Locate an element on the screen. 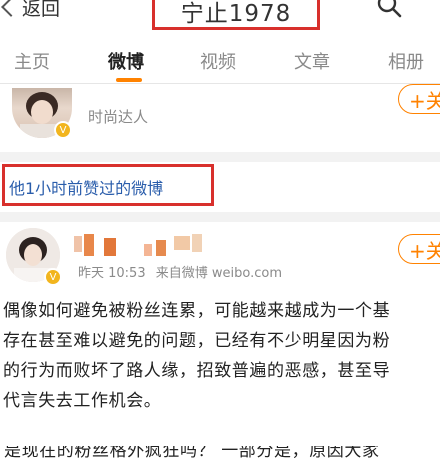 The height and width of the screenshot is (458, 440). user-tag: 时尚达人 is located at coordinates (118, 117).